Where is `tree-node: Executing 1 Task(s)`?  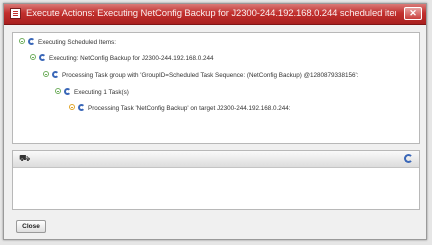
tree-node: Executing 1 Task(s) is located at coordinates (92, 92).